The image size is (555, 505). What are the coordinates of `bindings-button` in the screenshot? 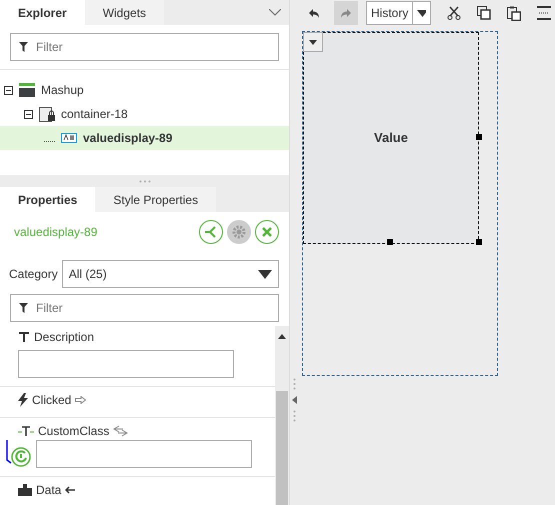 It's located at (211, 232).